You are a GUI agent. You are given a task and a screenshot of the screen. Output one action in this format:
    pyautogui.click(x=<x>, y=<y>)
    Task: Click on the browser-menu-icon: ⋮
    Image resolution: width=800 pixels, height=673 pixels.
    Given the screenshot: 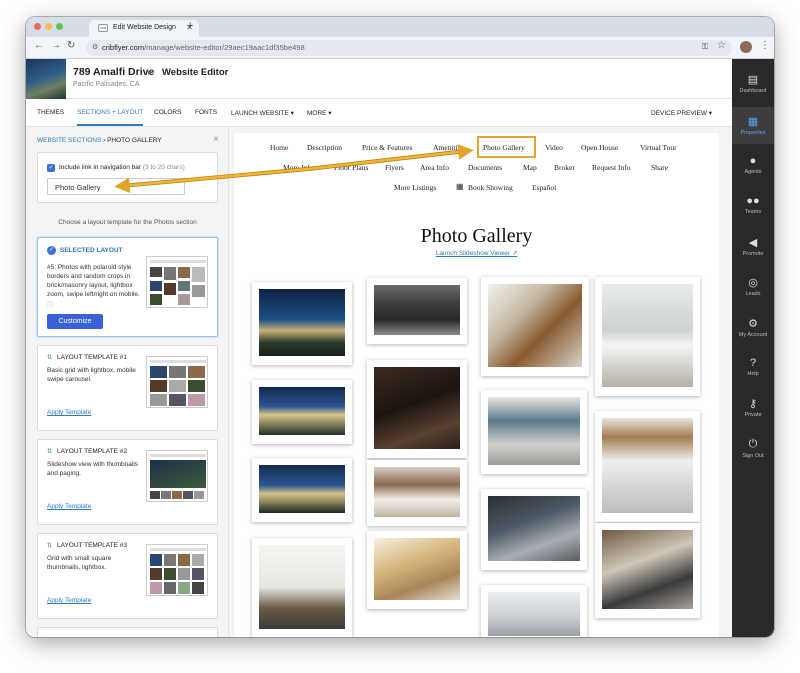 What is the action you would take?
    pyautogui.click(x=765, y=45)
    